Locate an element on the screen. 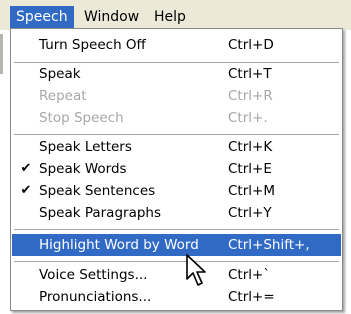 The width and height of the screenshot is (351, 314). menu-bar: Speech Window Help is located at coordinates (175, 15).